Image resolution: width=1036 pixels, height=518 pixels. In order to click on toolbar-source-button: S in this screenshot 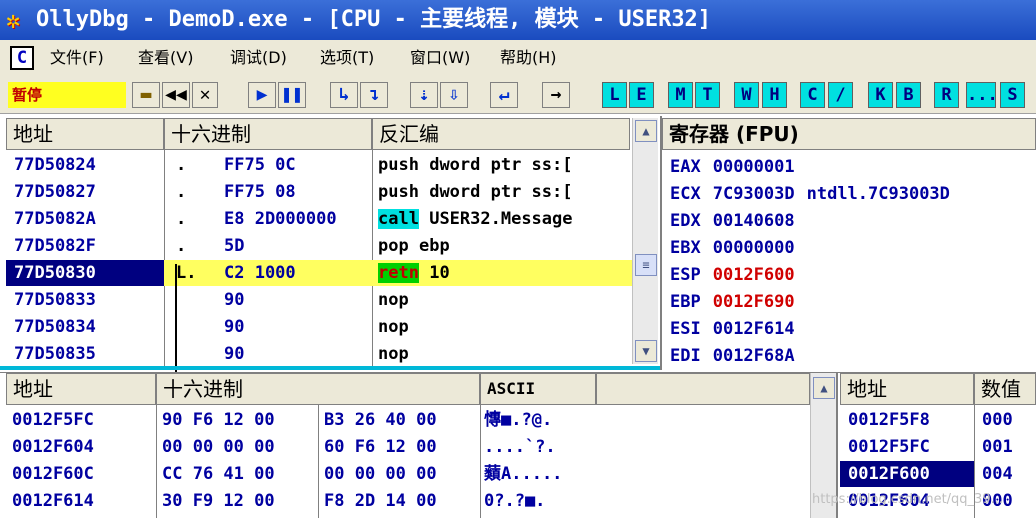, I will do `click(1012, 95)`.